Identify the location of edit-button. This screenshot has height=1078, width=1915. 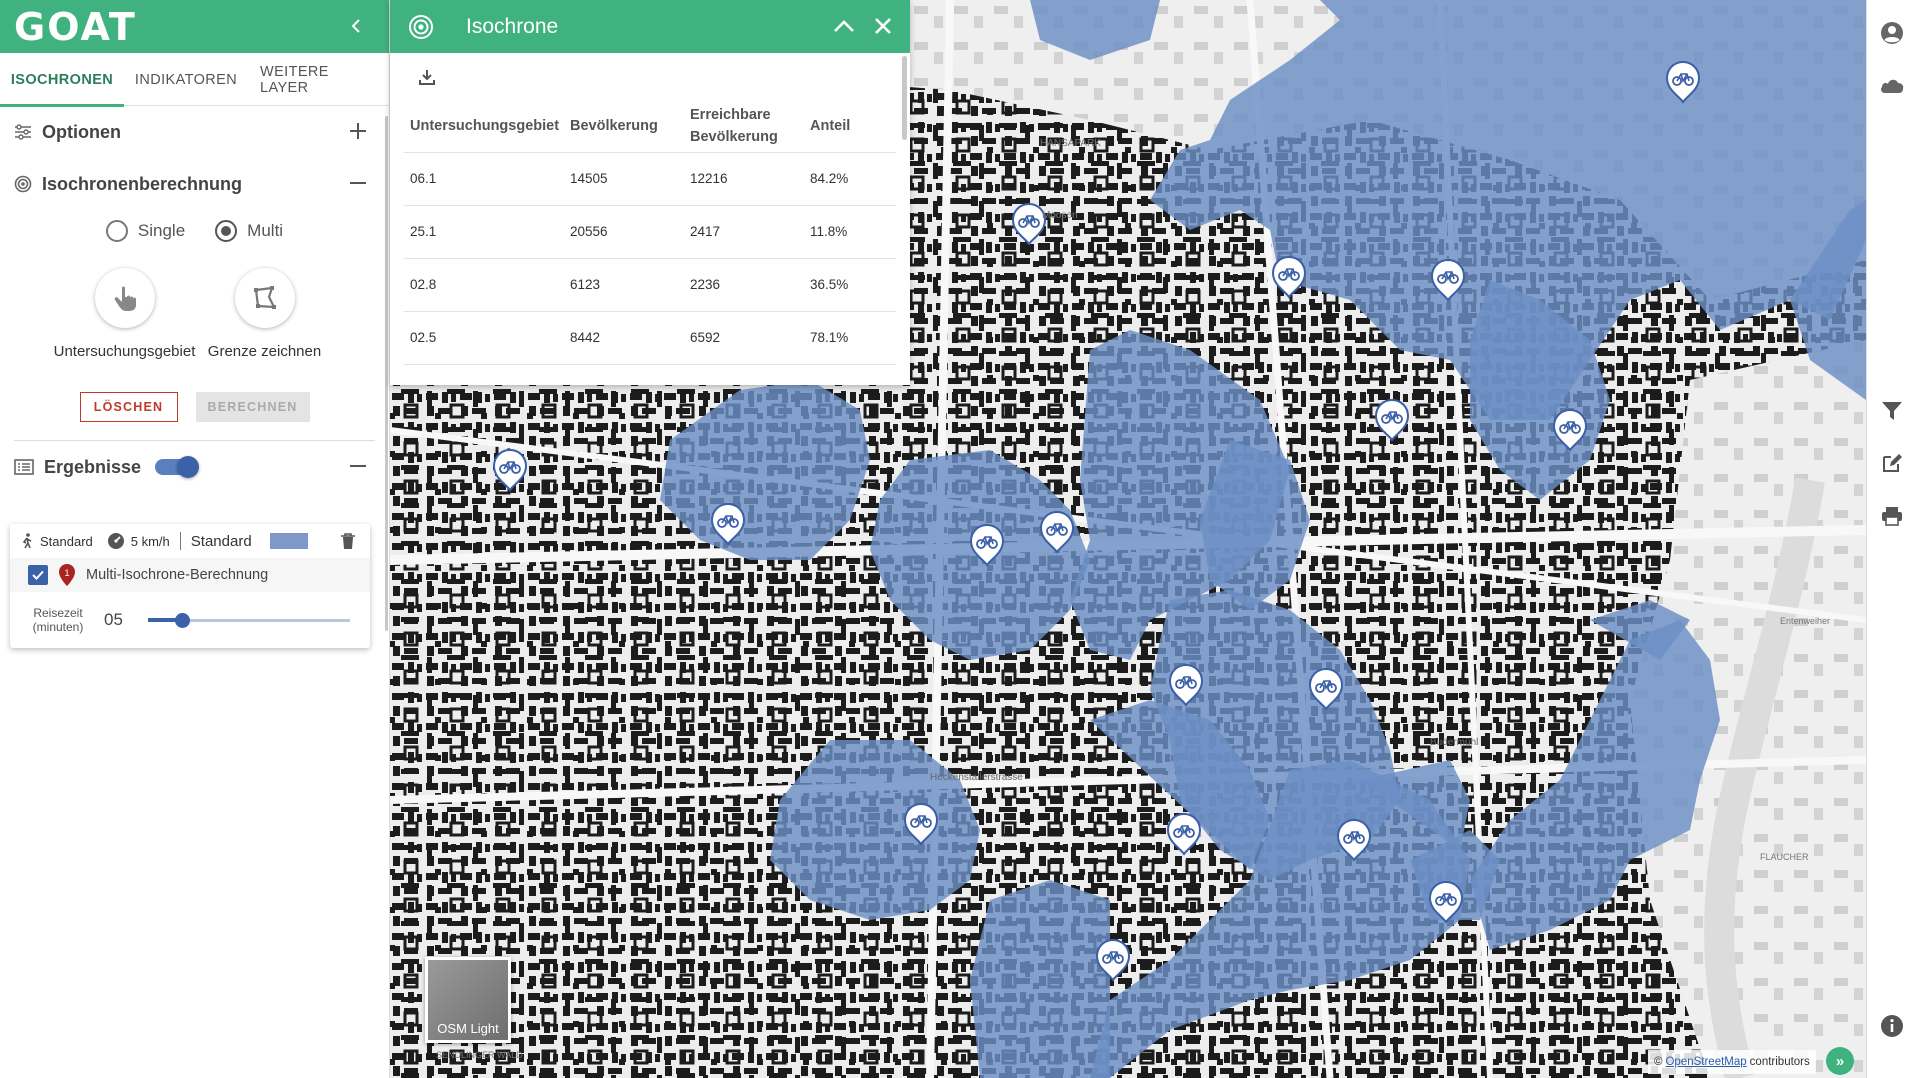
(1892, 463).